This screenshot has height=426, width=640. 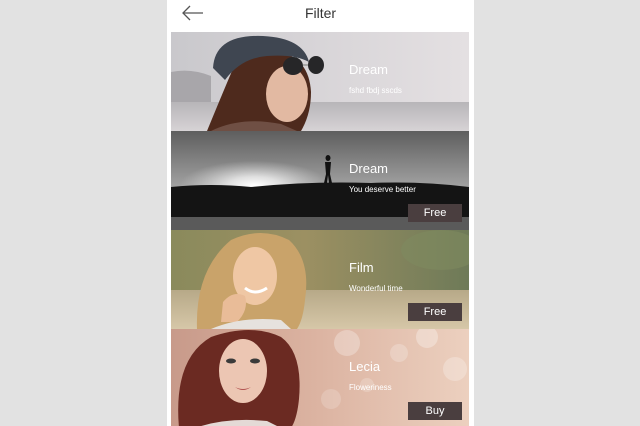 What do you see at coordinates (375, 90) in the screenshot?
I see `filter-description: fshd fbdj sscds` at bounding box center [375, 90].